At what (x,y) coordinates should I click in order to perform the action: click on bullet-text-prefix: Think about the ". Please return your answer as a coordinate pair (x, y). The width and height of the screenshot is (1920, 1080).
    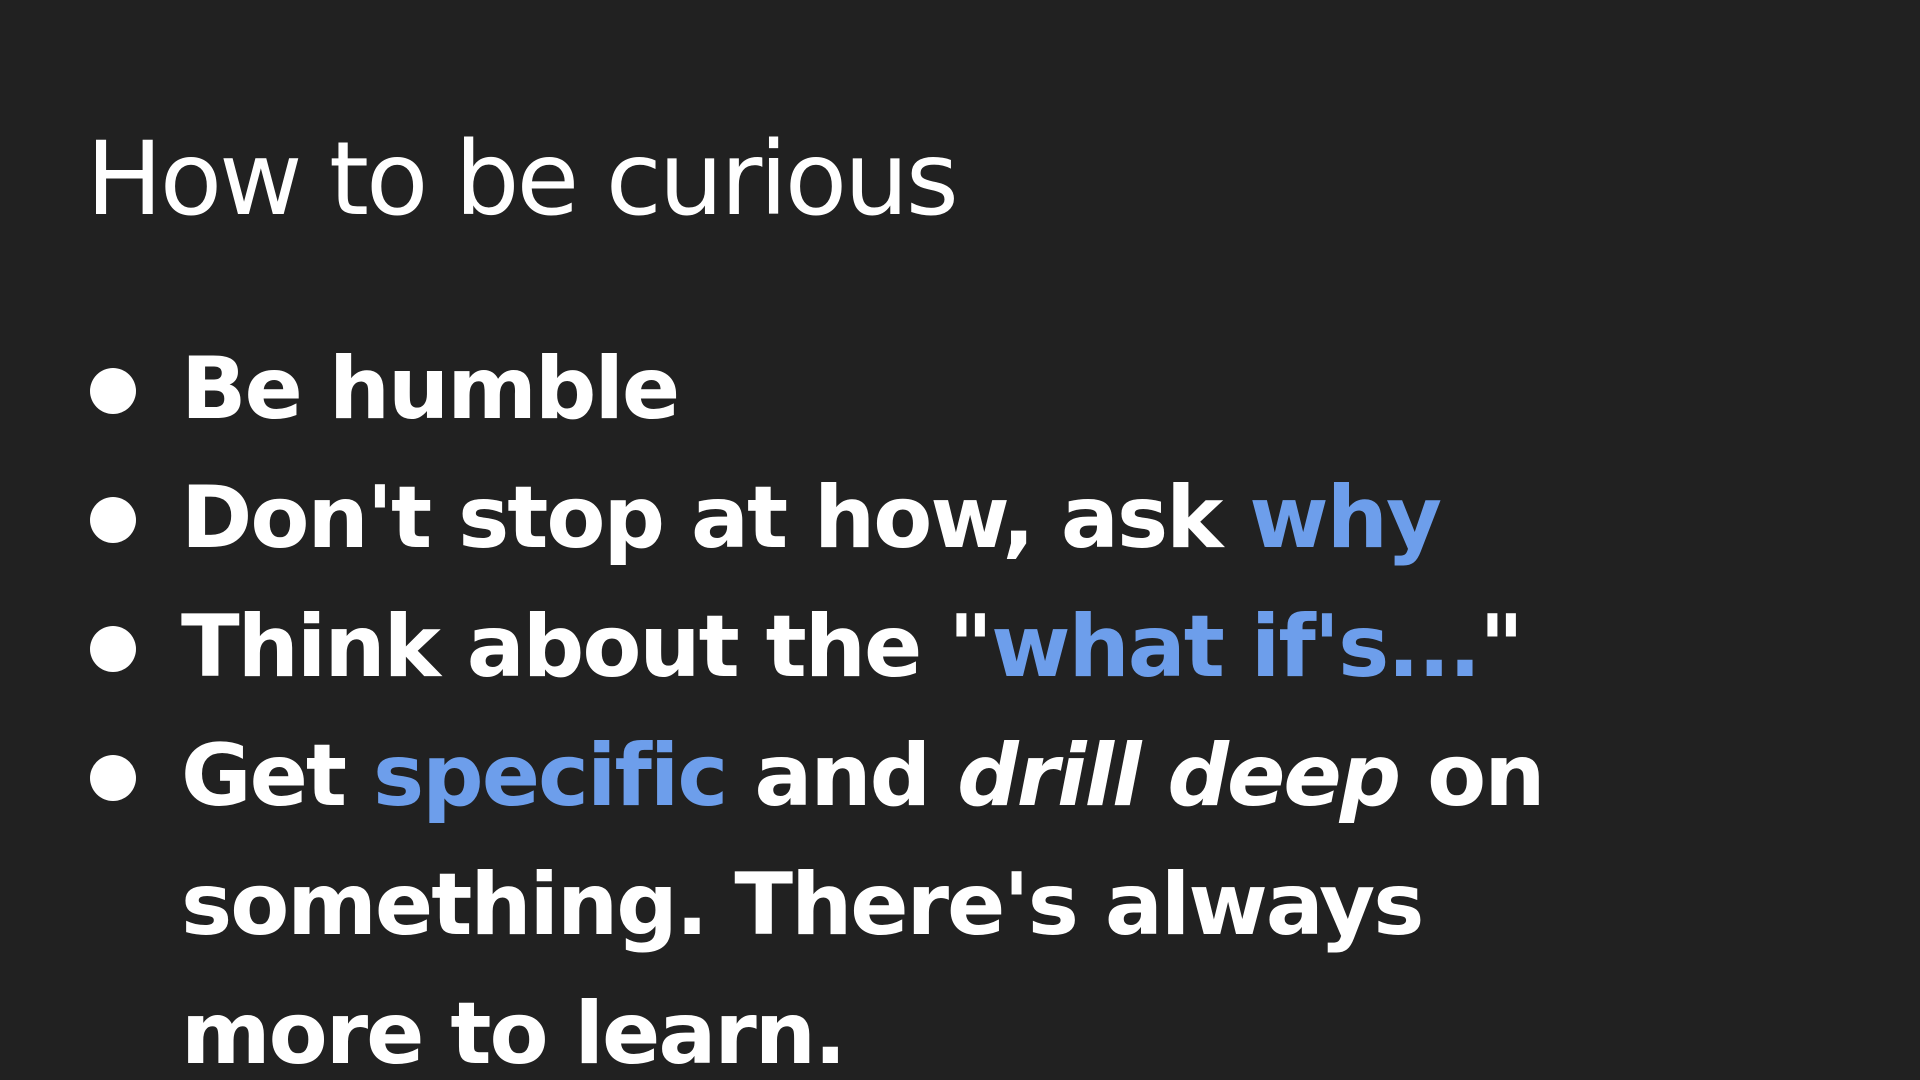
    Looking at the image, I should click on (587, 647).